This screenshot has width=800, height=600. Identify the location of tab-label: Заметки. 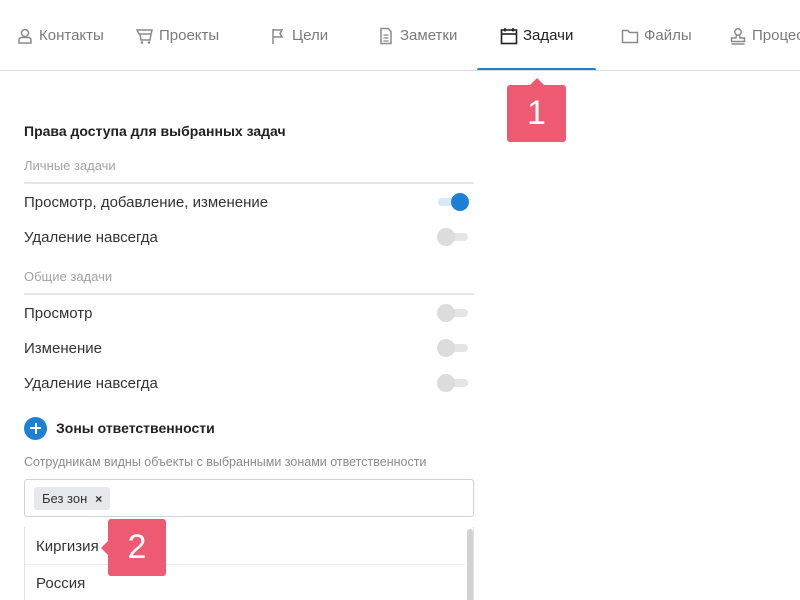
(429, 35).